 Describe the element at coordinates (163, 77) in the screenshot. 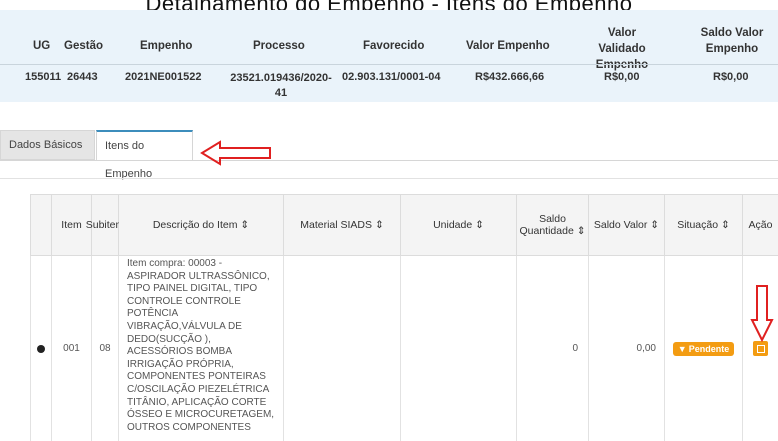

I see `val-empenho: 2021NE001522` at that location.